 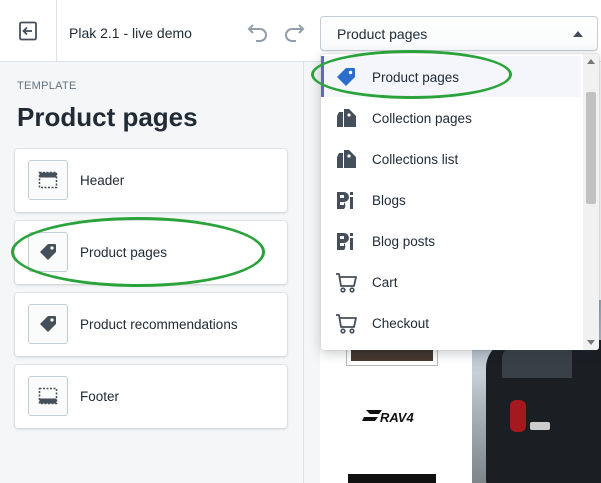 I want to click on template-label: TEMPLATE, so click(x=47, y=86).